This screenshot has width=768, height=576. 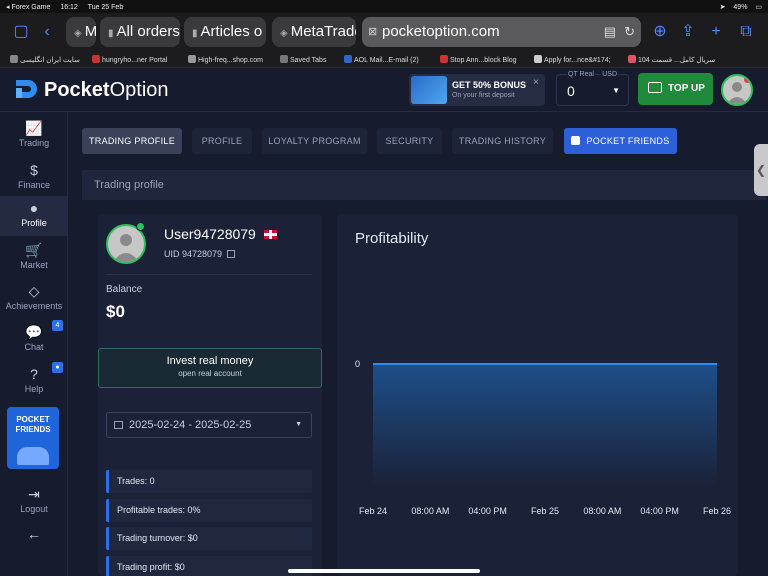 What do you see at coordinates (231, 254) in the screenshot?
I see `copy-icon` at bounding box center [231, 254].